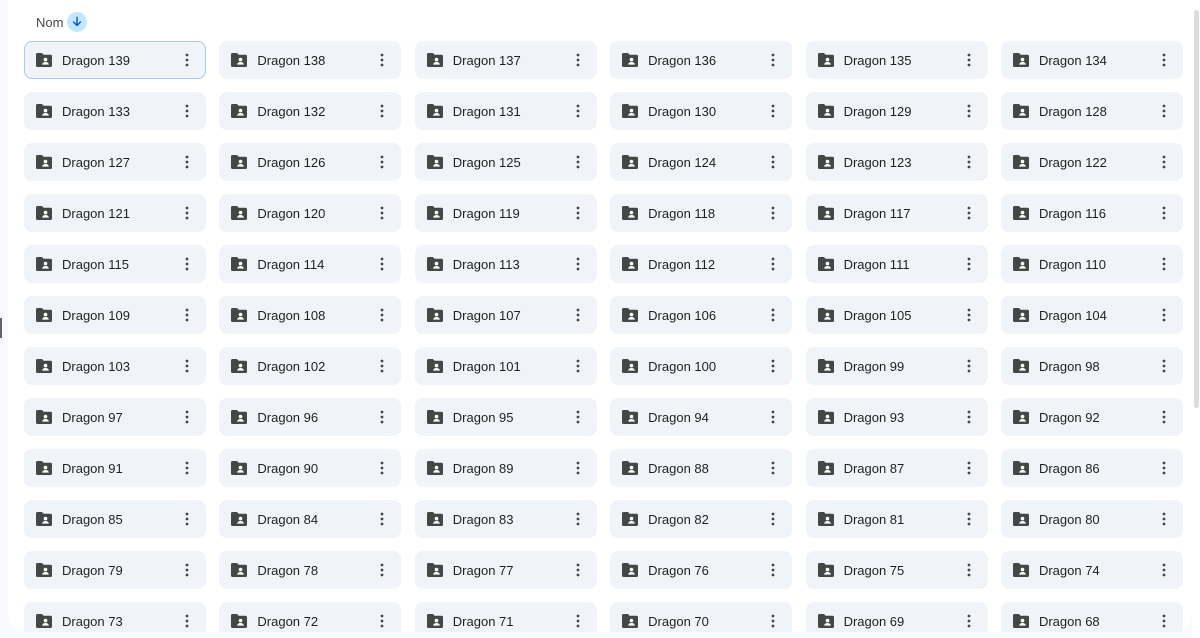 This screenshot has height=638, width=1200. I want to click on folder-card: Dragon 104, so click(1091, 315).